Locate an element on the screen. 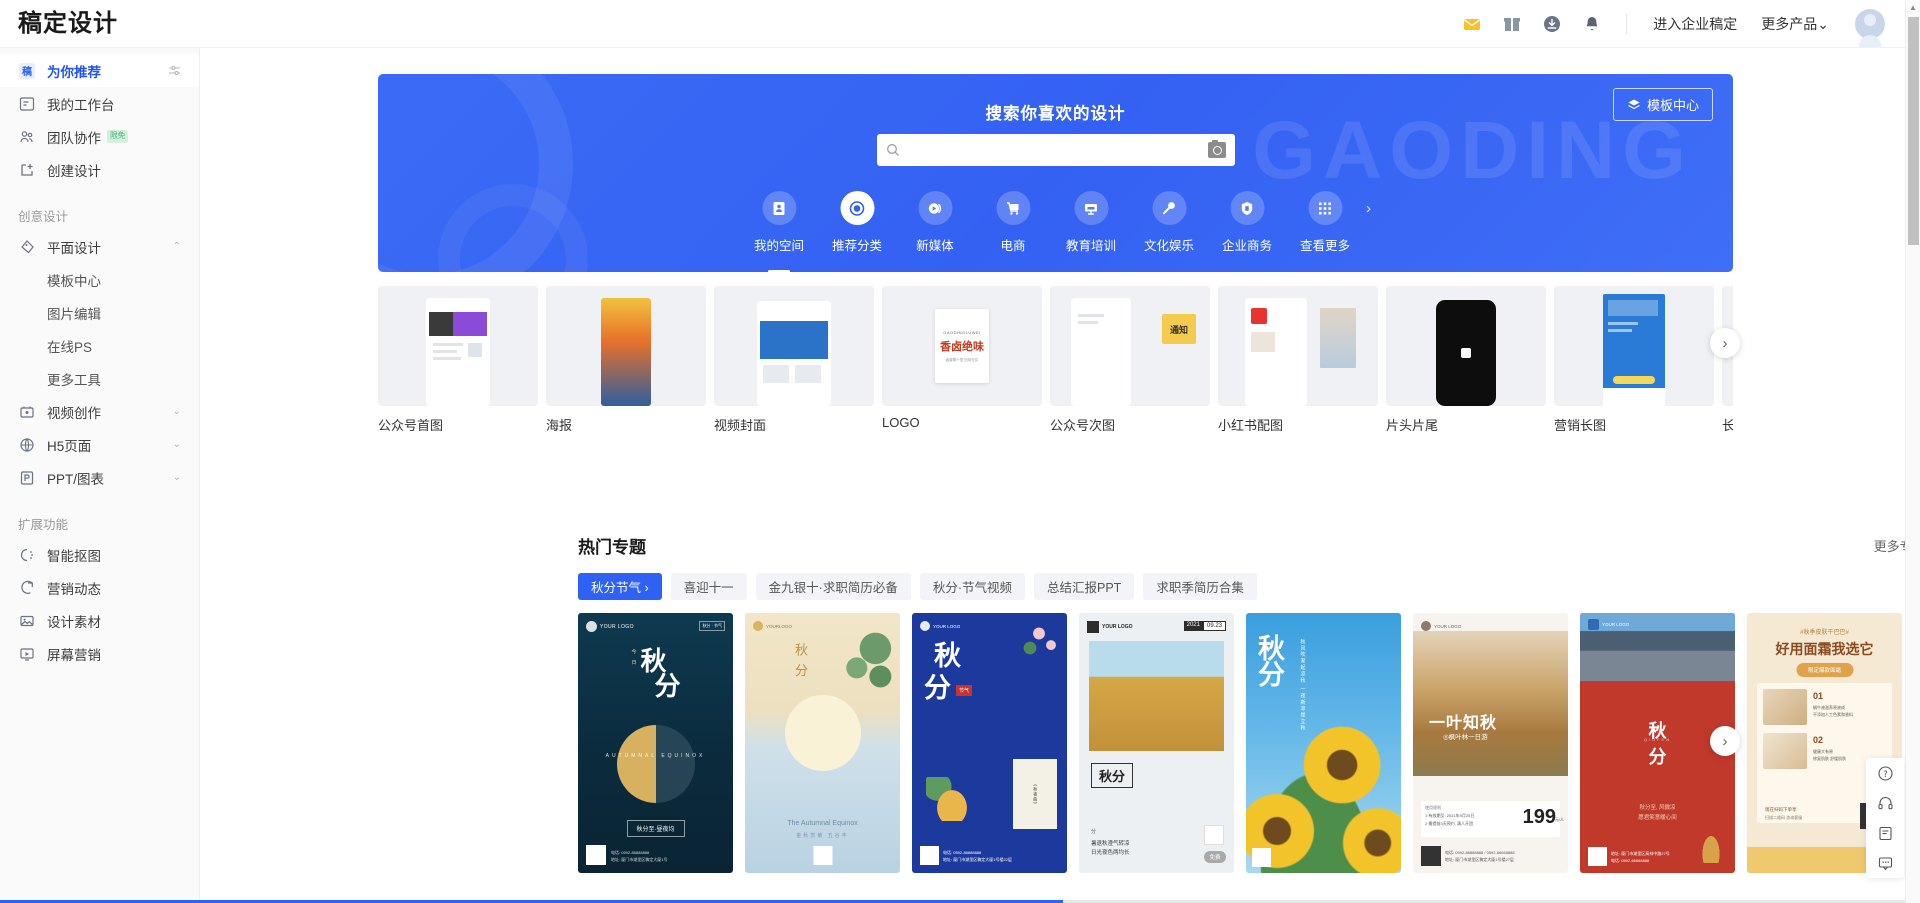 This screenshot has width=1920, height=903. poster-card: 秋 分 秋风吹渐起凉秋 一夜新凉是立秋 is located at coordinates (1323, 743).